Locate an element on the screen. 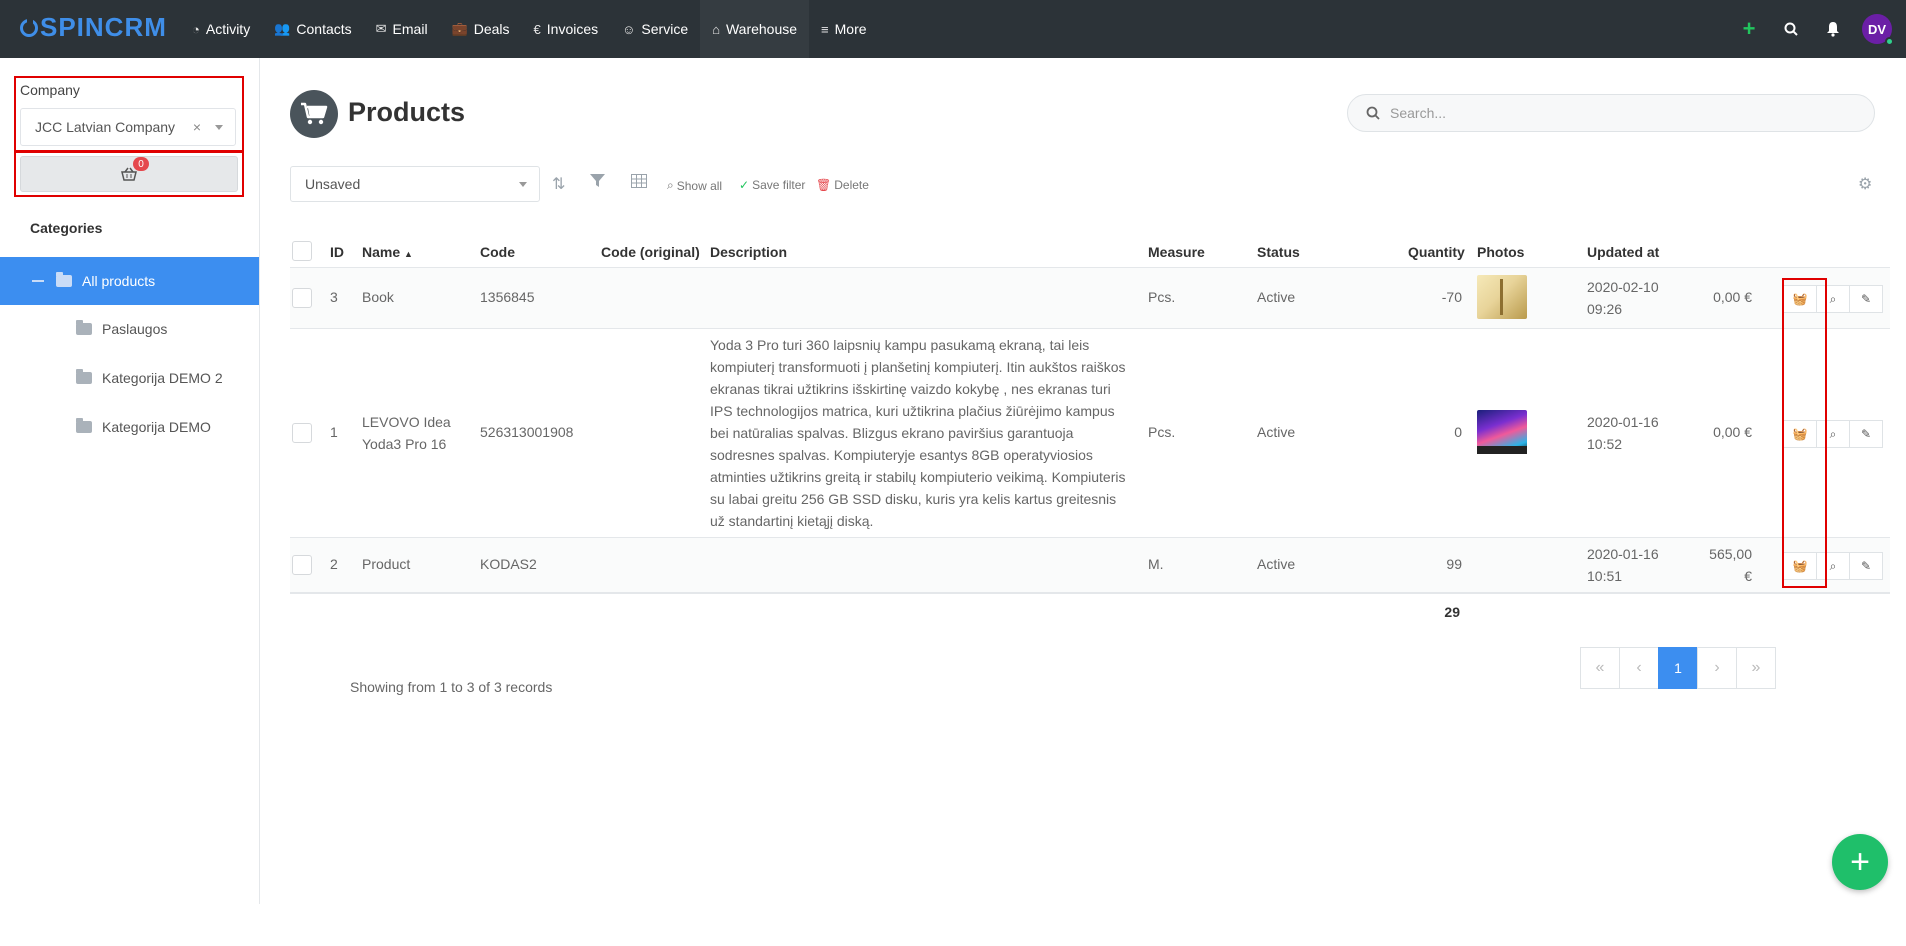  col-measure: Measure is located at coordinates (1176, 252).